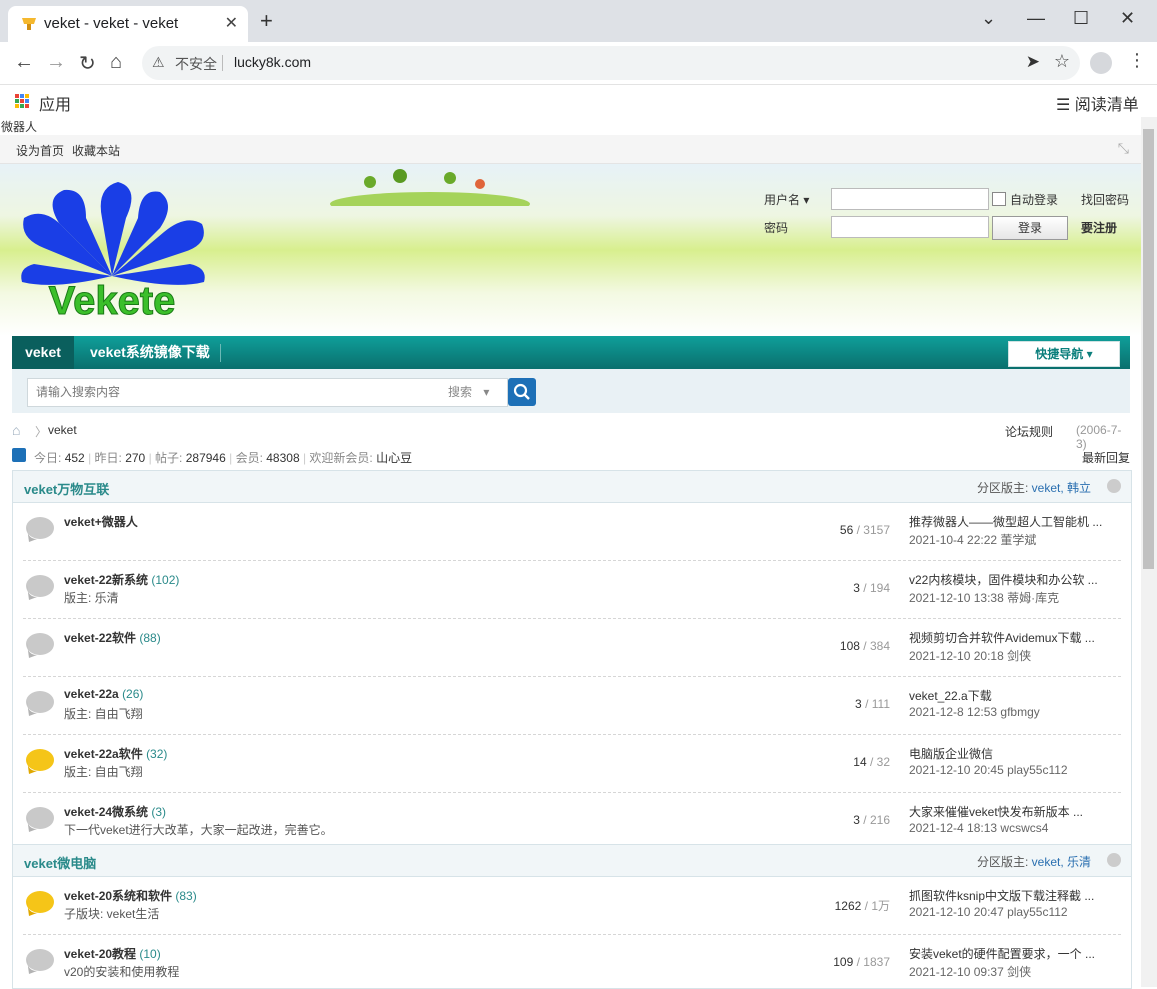  What do you see at coordinates (118, 896) in the screenshot?
I see `forum-name-text: veket-20系统和软件` at bounding box center [118, 896].